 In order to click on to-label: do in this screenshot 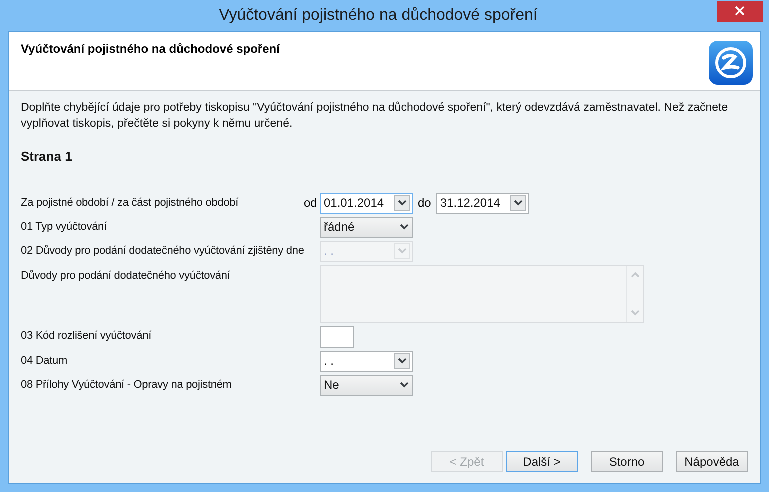, I will do `click(425, 203)`.